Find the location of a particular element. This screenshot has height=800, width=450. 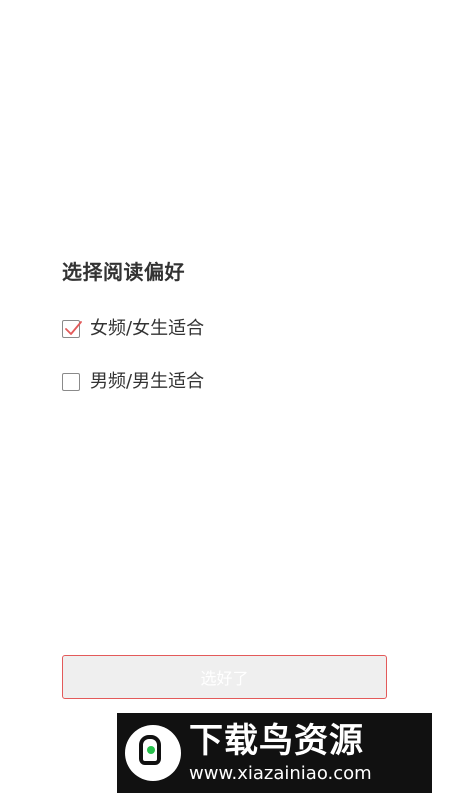

page-title: 选择阅读偏好 is located at coordinates (123, 272).